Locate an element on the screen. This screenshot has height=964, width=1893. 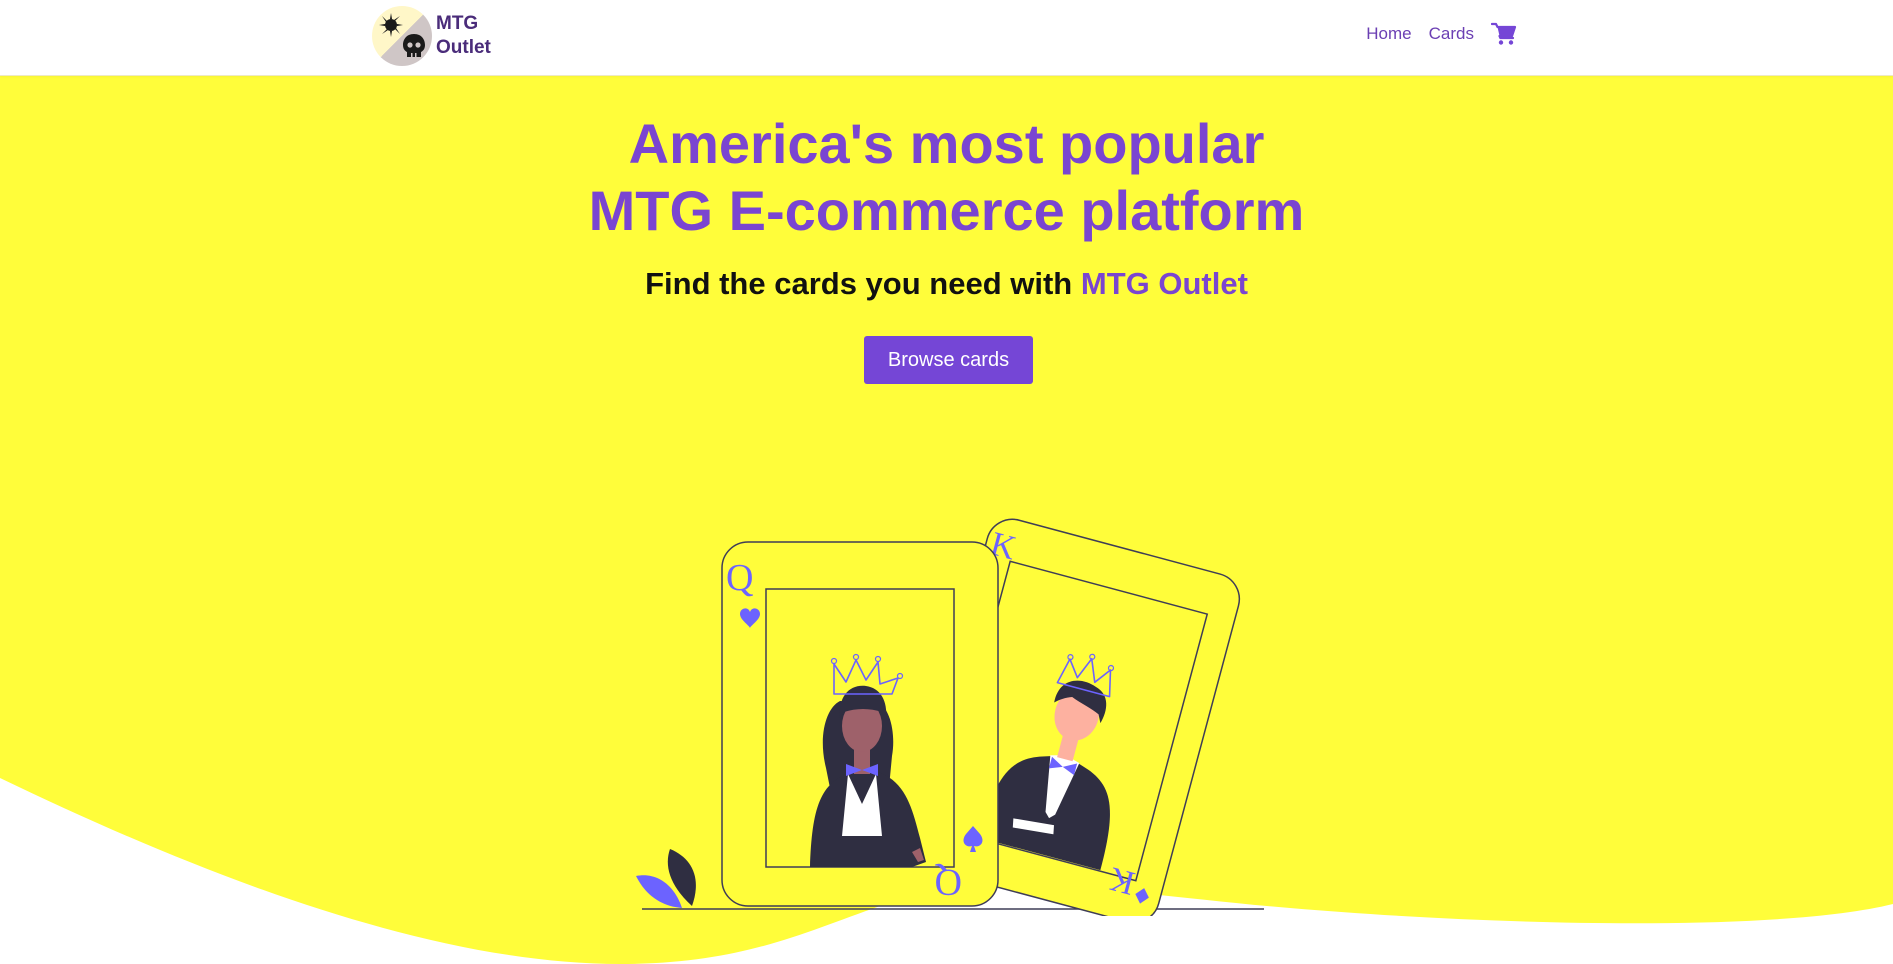
browse-cards-button: Browse cards is located at coordinates (948, 360).